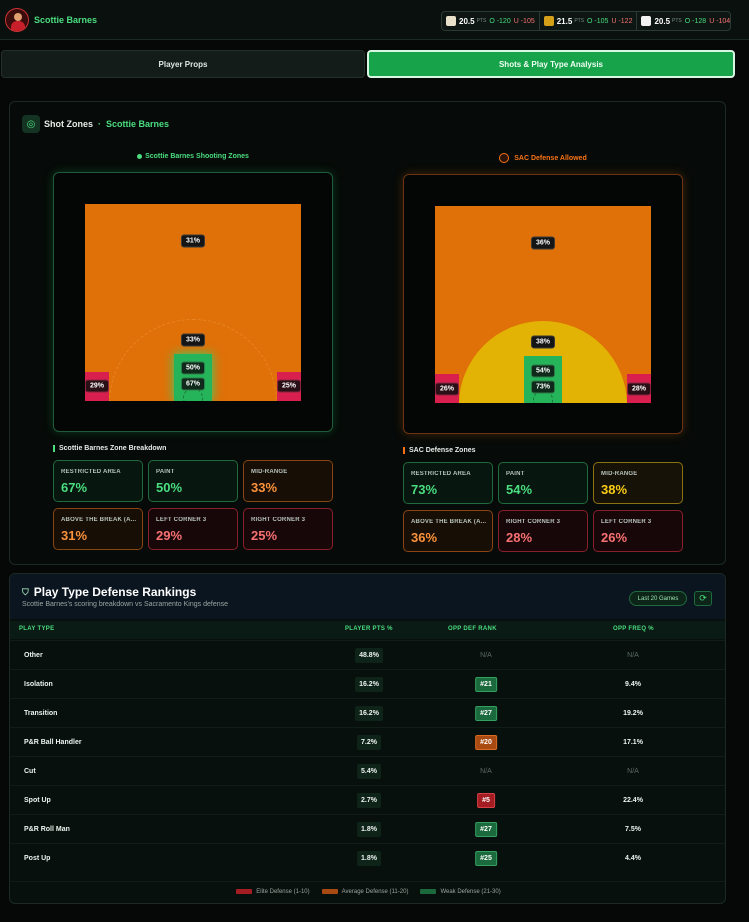  Describe the element at coordinates (98, 481) in the screenshot. I see `zone-card-restricted: RESTRICTED AREA 67%` at that location.